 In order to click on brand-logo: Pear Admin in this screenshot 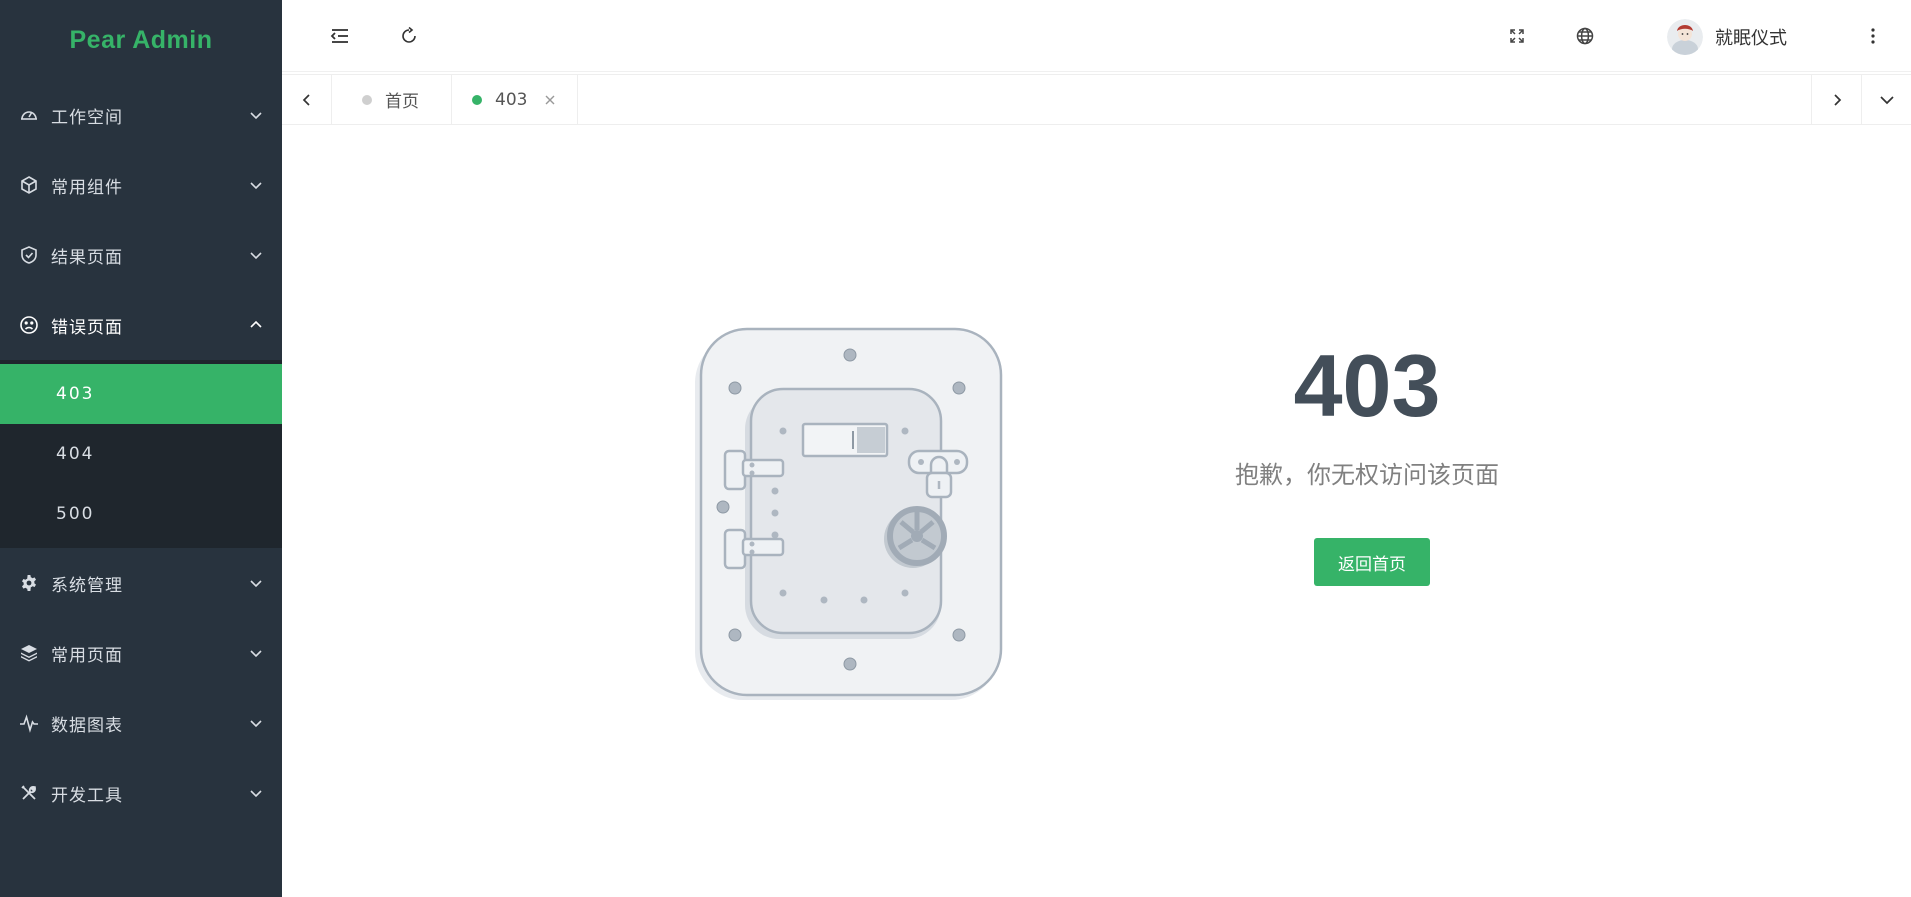, I will do `click(141, 40)`.